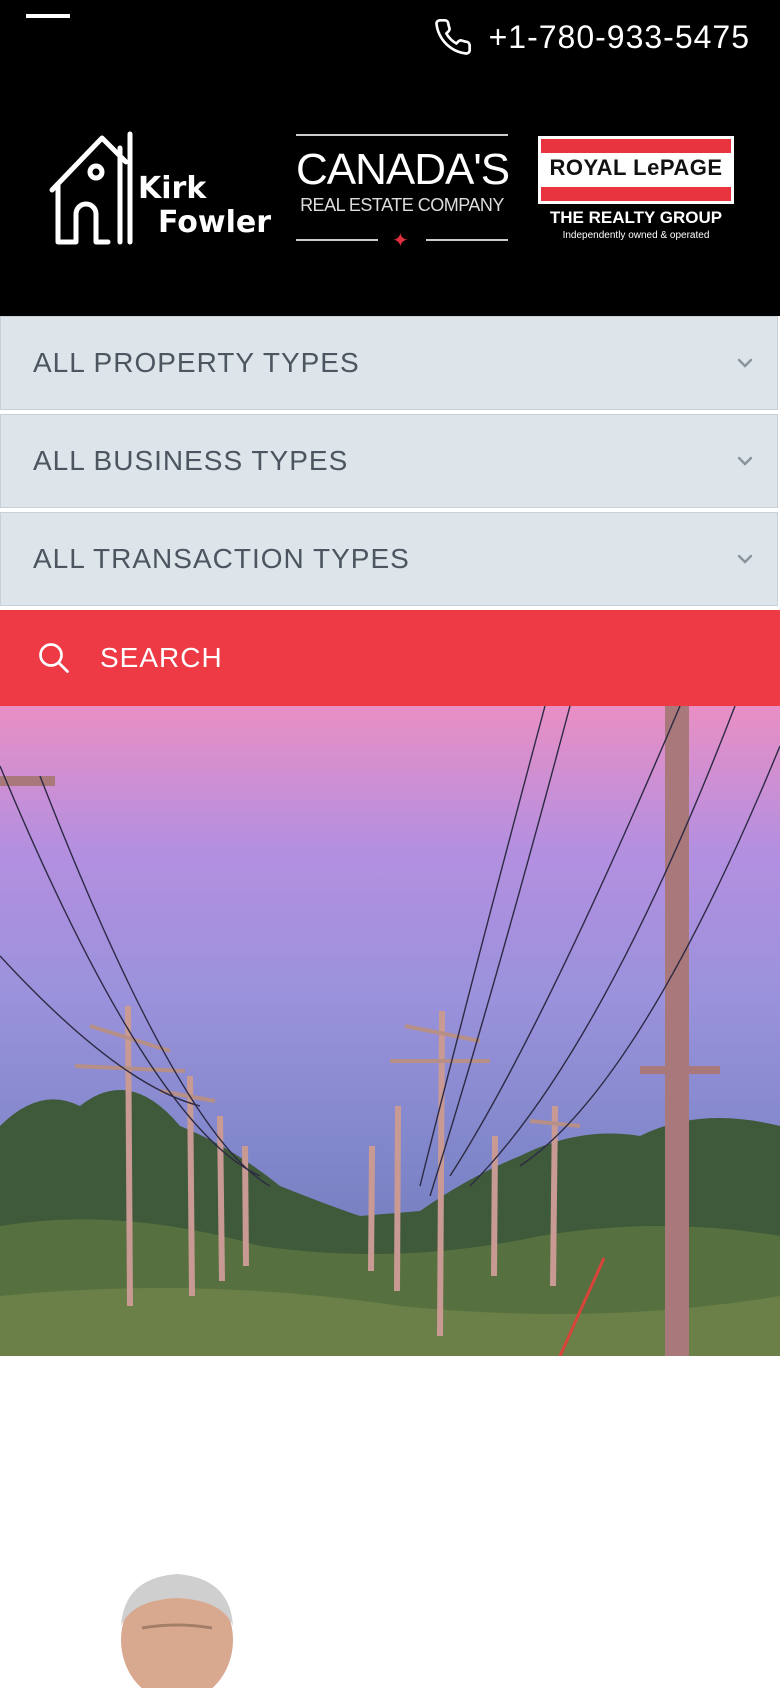  I want to click on leaf-rule-left, so click(337, 240).